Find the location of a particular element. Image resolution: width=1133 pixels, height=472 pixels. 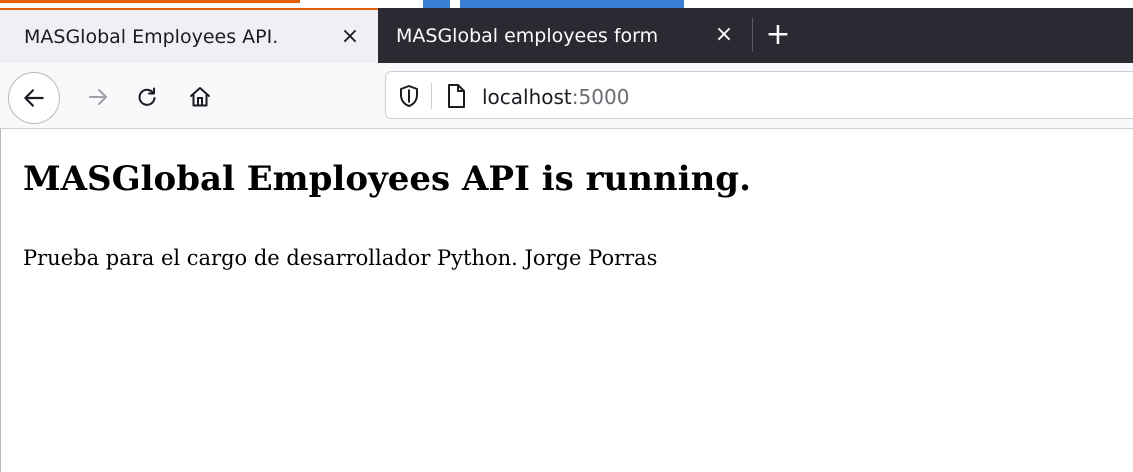

forward-button is located at coordinates (98, 97).